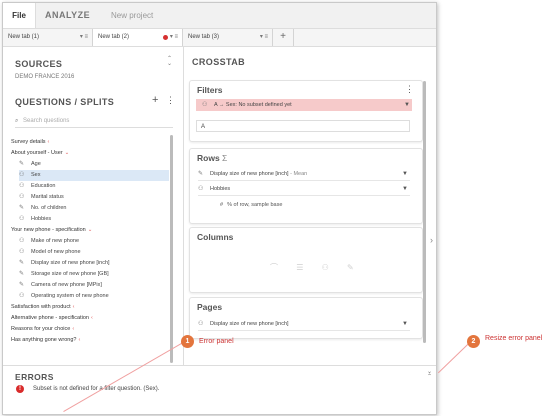 This screenshot has height=416, width=551. Describe the element at coordinates (255, 205) in the screenshot. I see `statistic-label: % of row, sample base` at that location.